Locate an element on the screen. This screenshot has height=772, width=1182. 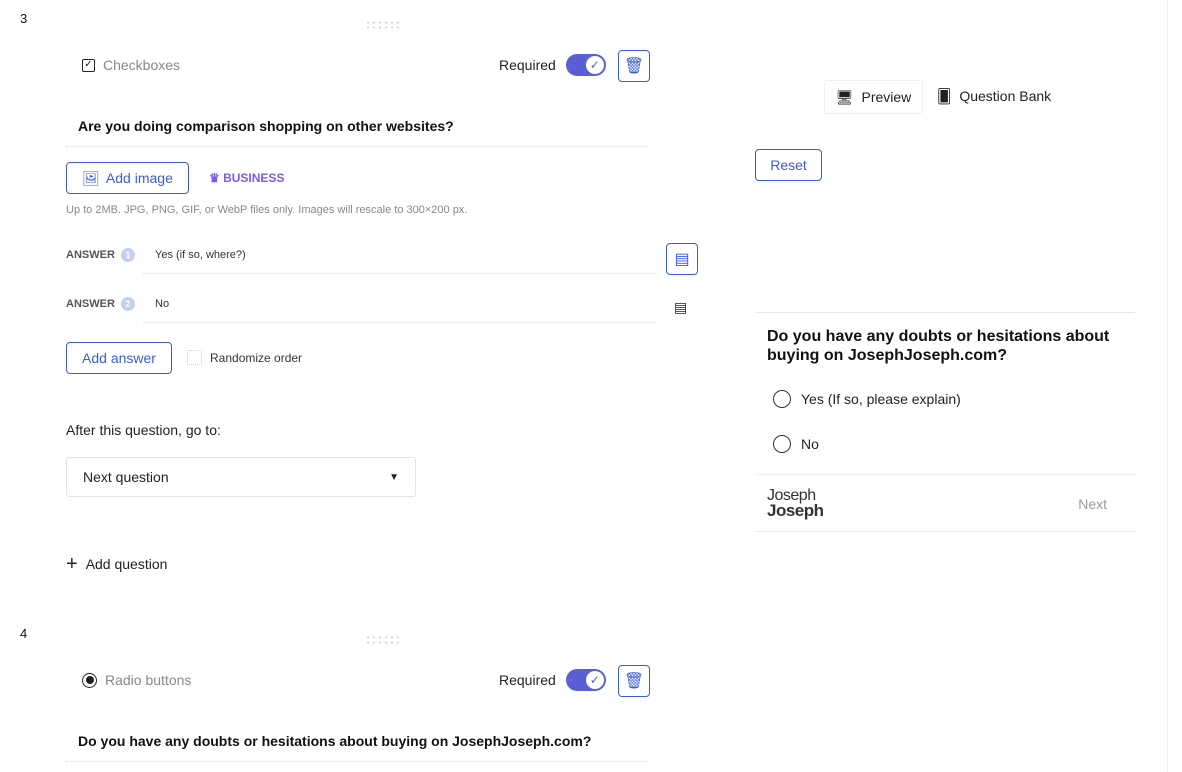
question-type: Radio buttons is located at coordinates (136, 680).